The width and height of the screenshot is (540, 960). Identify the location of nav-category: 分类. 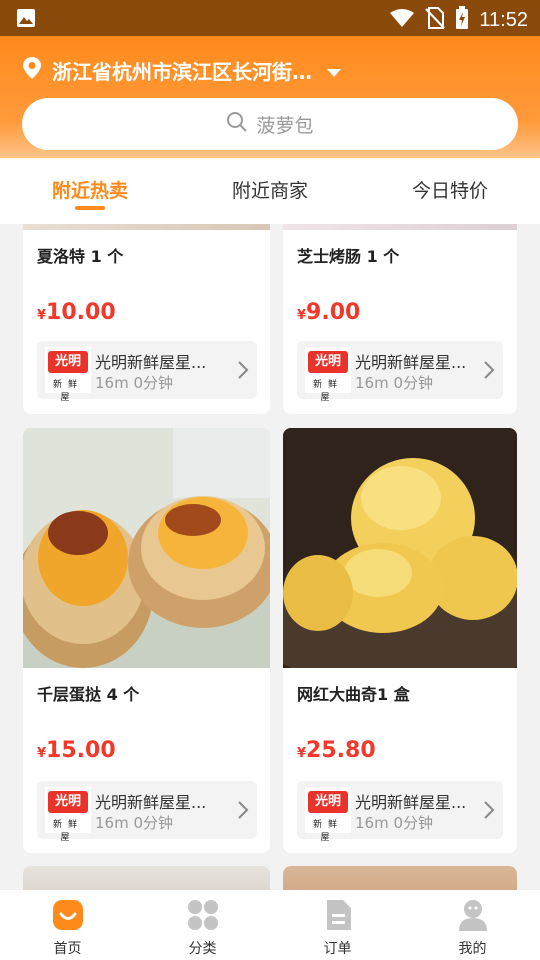
(202, 925).